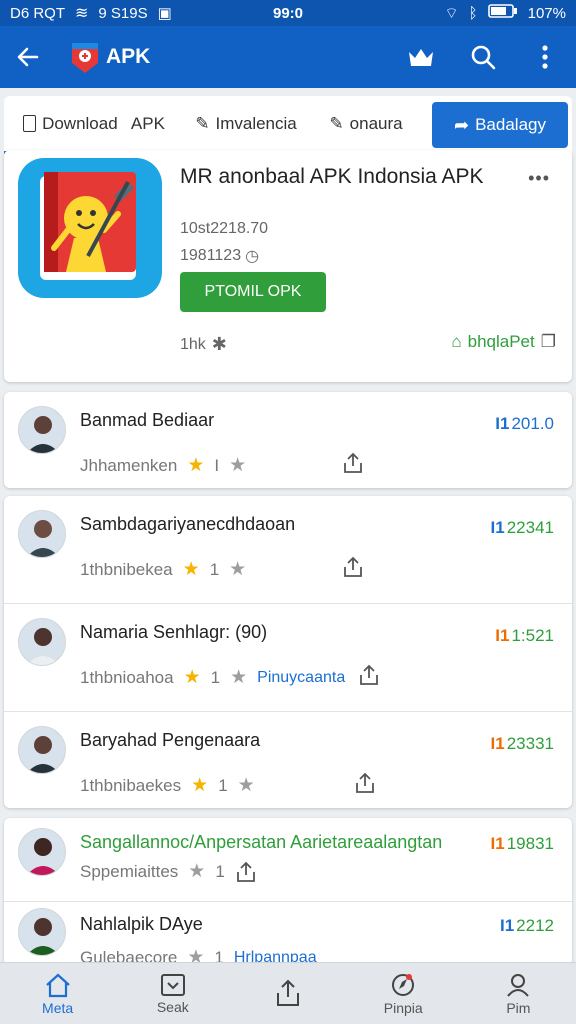 Image resolution: width=576 pixels, height=1024 pixels. What do you see at coordinates (288, 440) in the screenshot?
I see `review-row: Banmad Bediaar Jhhamenken ★ I ★ I1 201.0` at bounding box center [288, 440].